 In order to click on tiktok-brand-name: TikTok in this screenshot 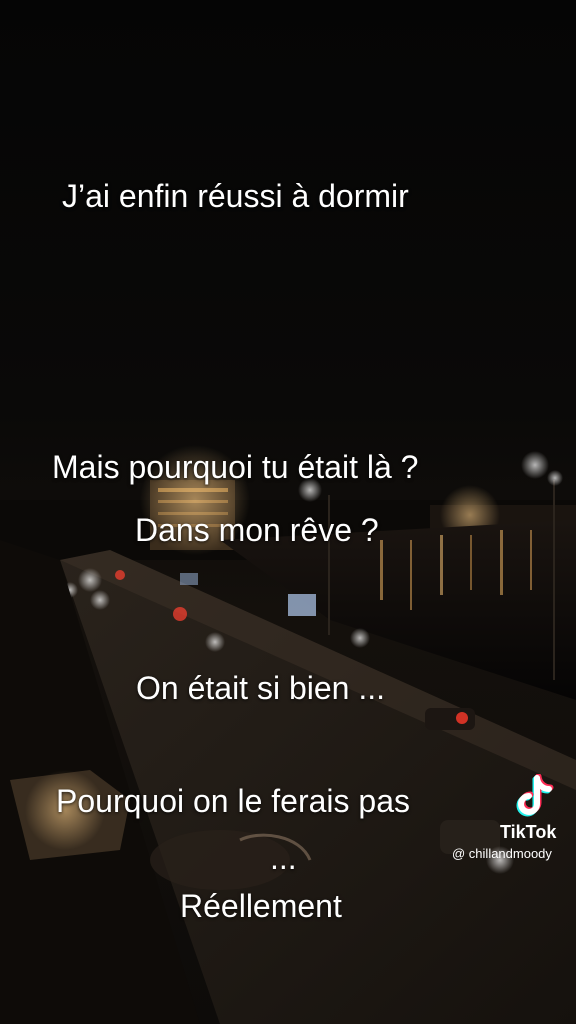, I will do `click(528, 832)`.